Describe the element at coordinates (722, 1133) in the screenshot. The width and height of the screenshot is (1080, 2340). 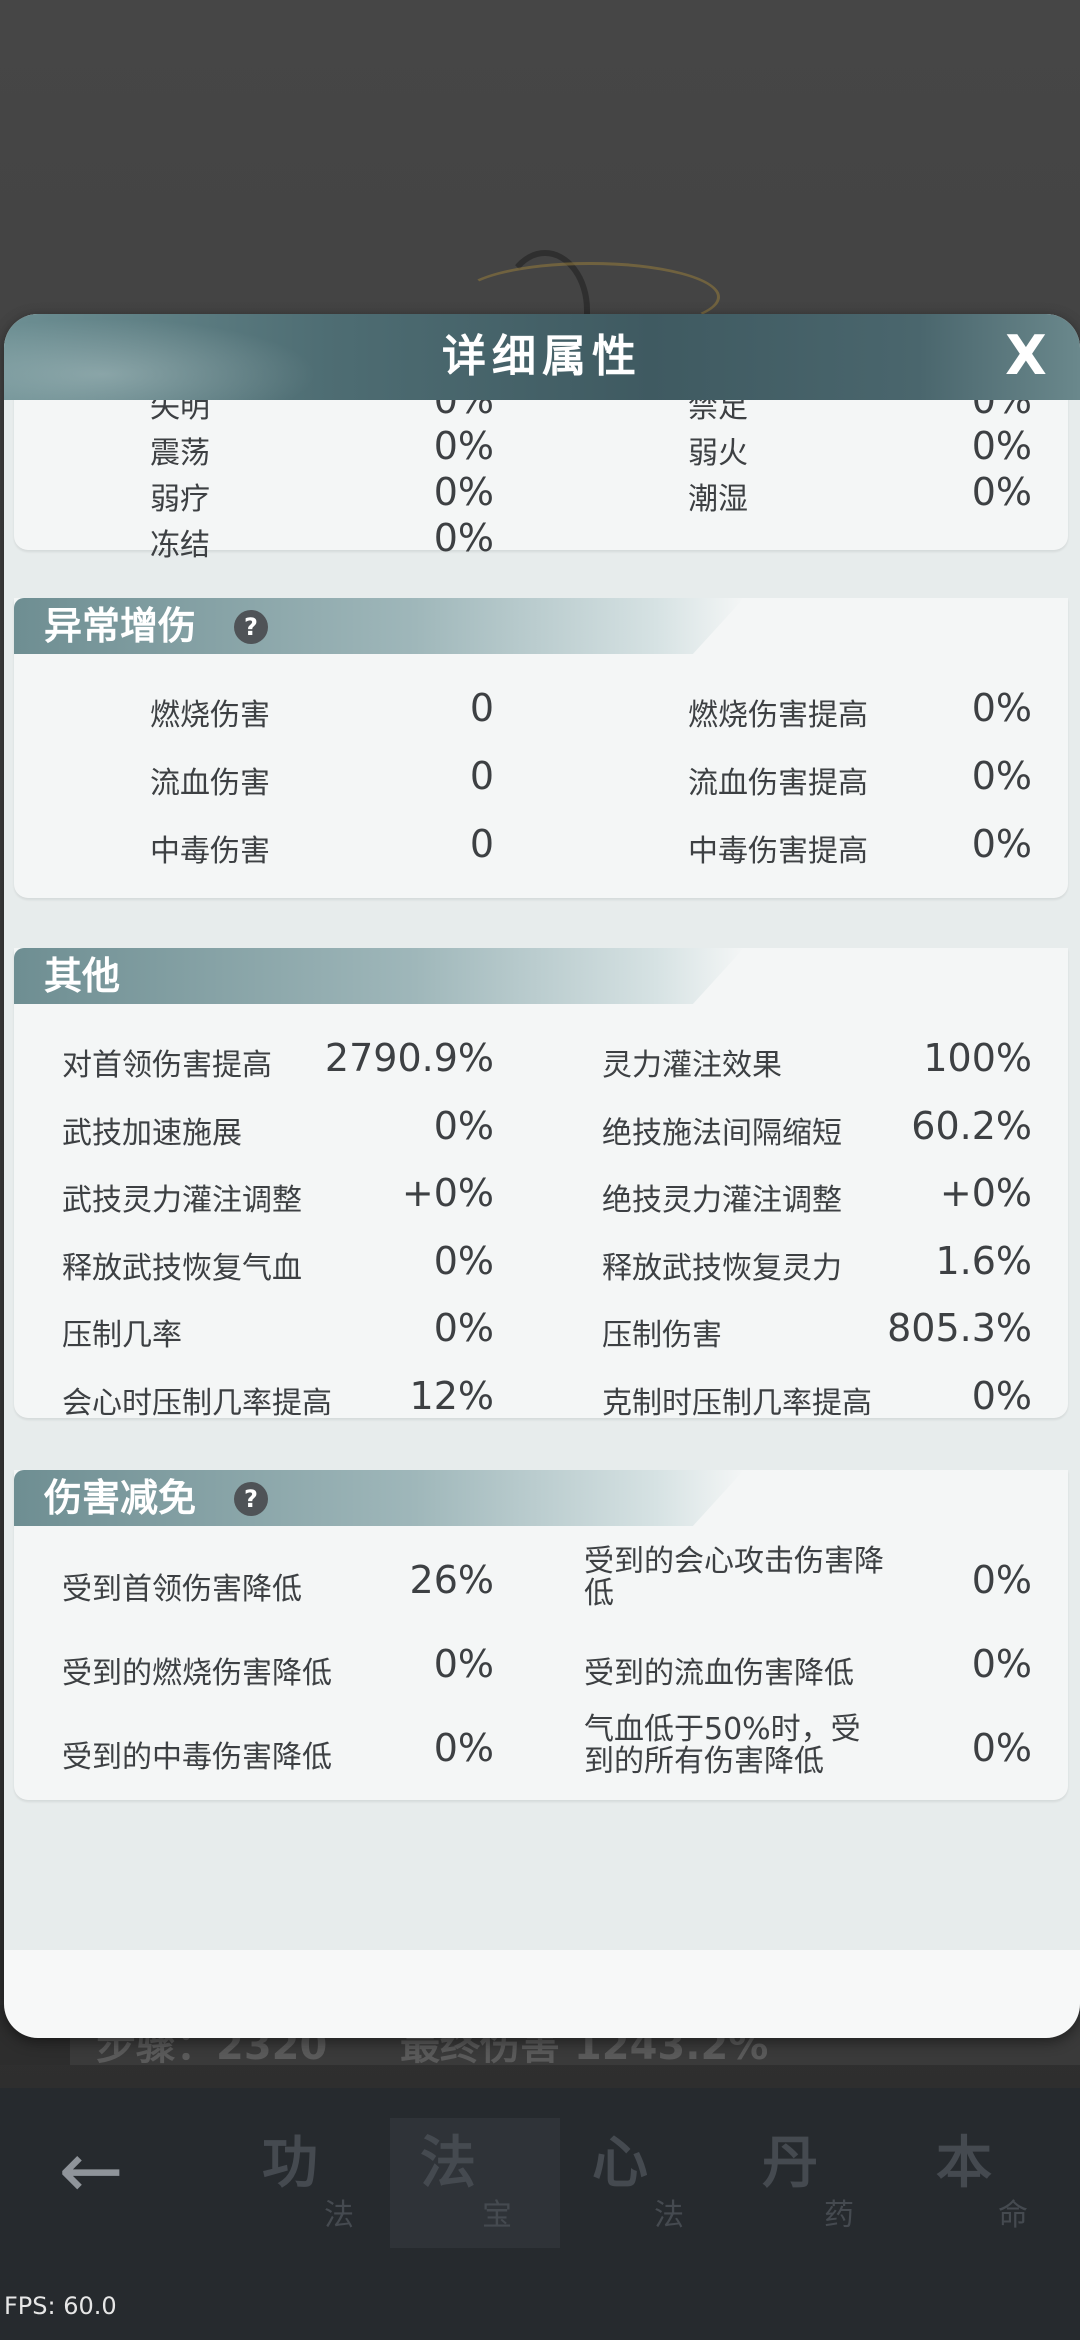
I see `attr-label: 绝技施法间隔缩短` at that location.